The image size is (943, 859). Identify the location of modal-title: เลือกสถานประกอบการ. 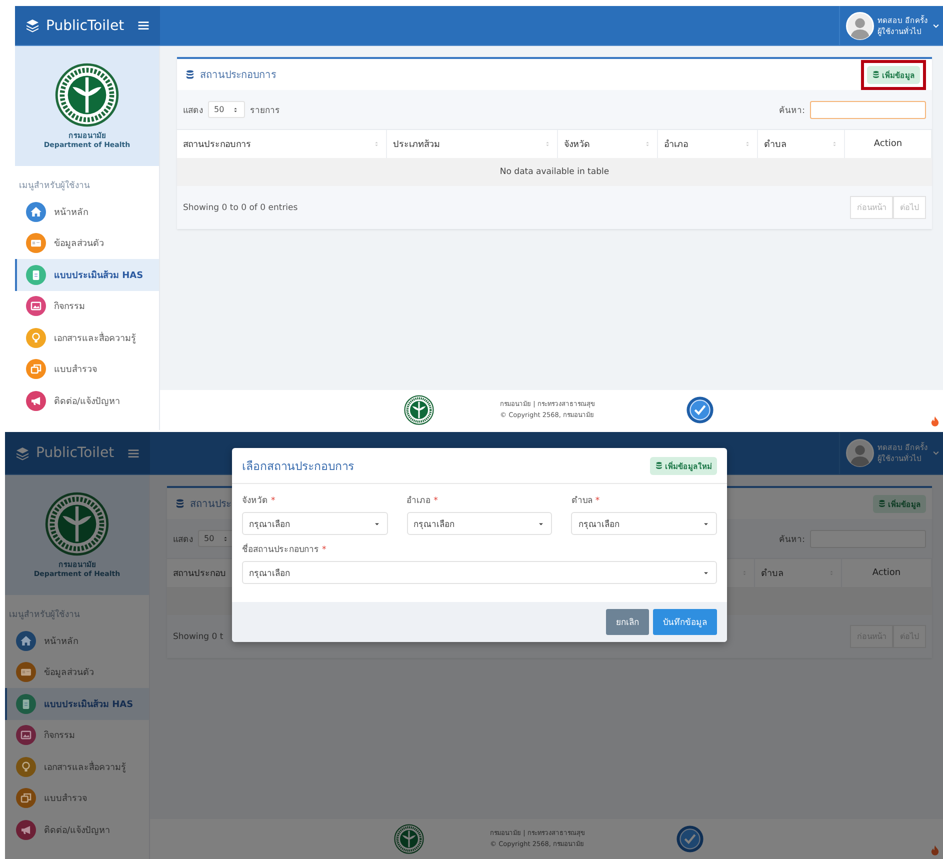
(298, 466).